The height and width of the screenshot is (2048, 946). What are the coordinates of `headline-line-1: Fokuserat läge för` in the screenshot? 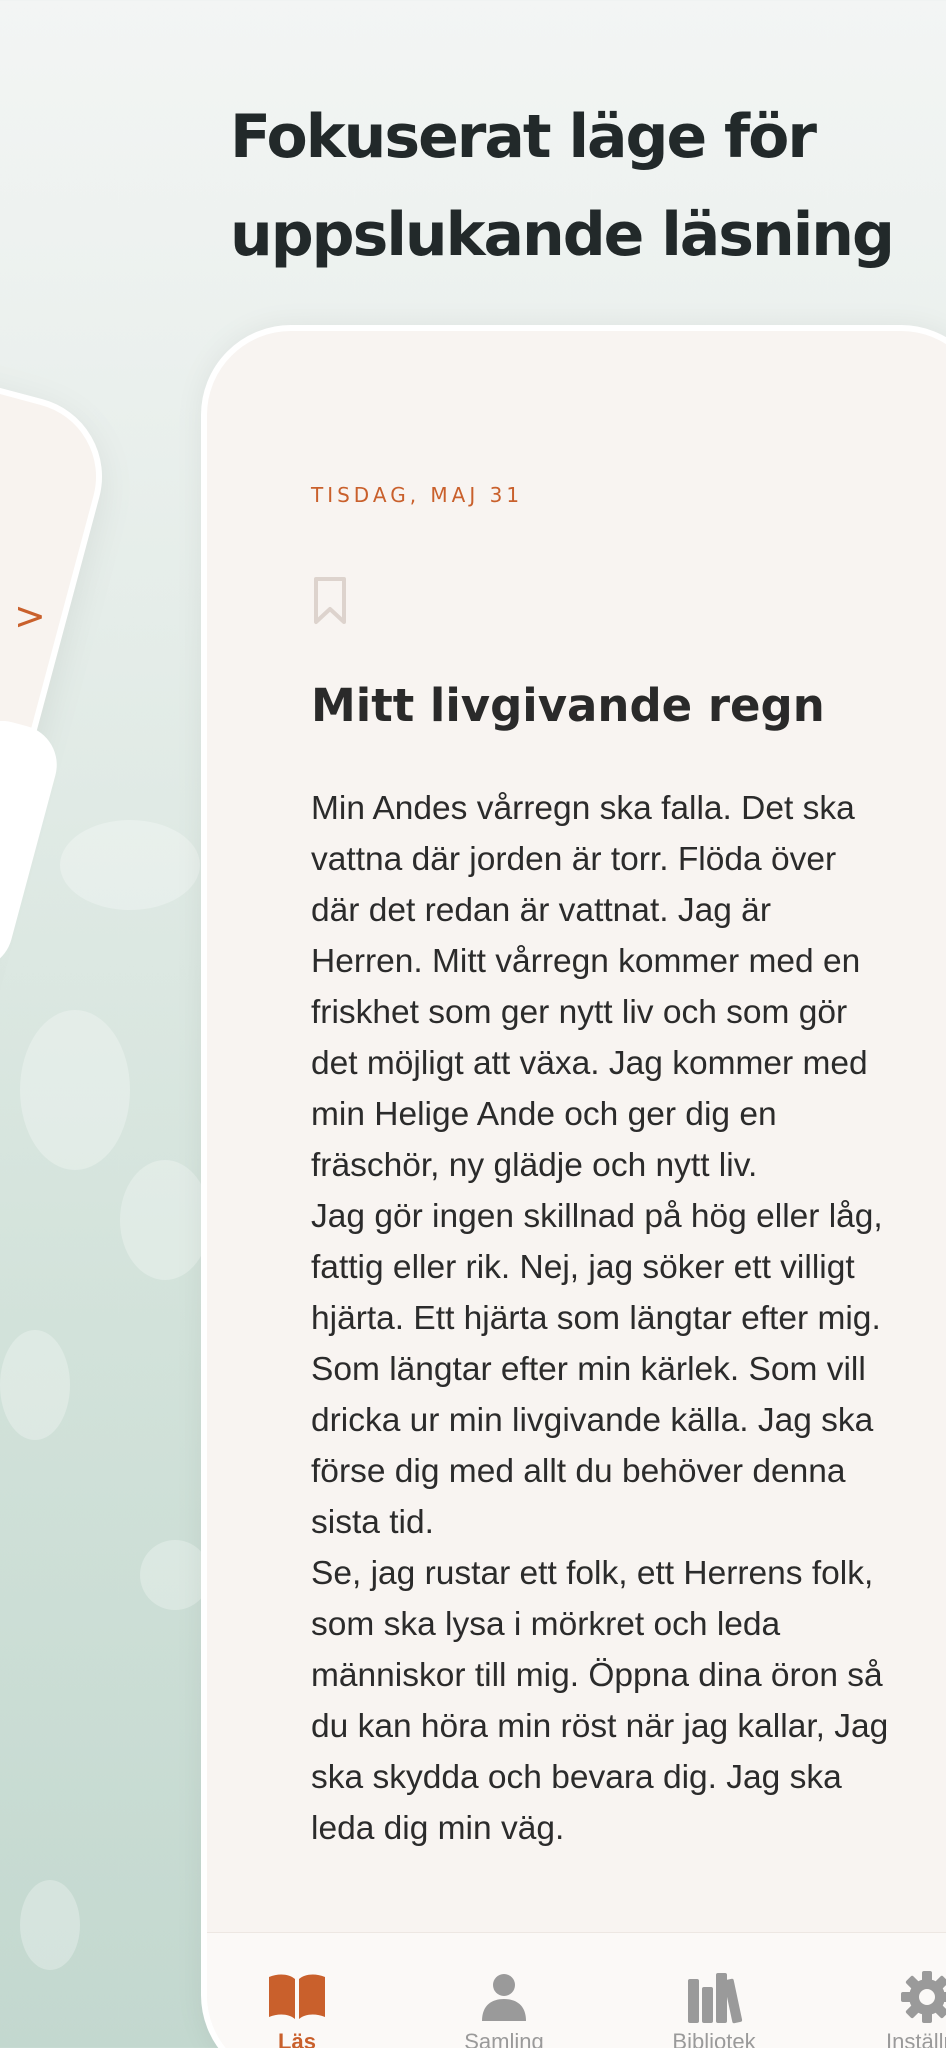 It's located at (523, 137).